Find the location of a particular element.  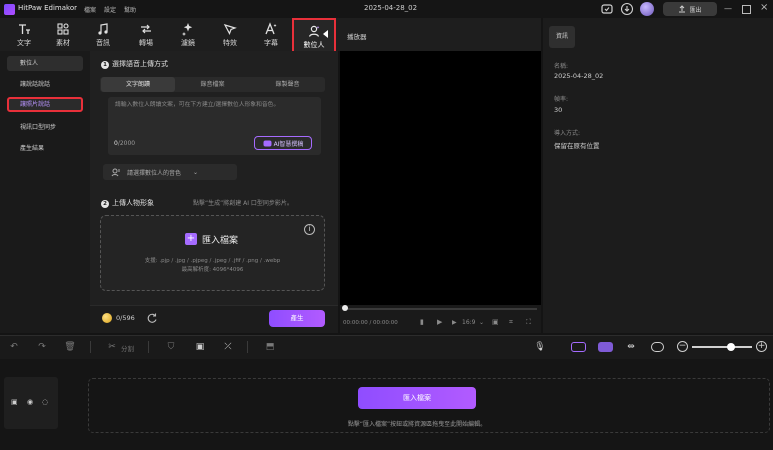

fullscreen-icon: ⛶ is located at coordinates (528, 322).